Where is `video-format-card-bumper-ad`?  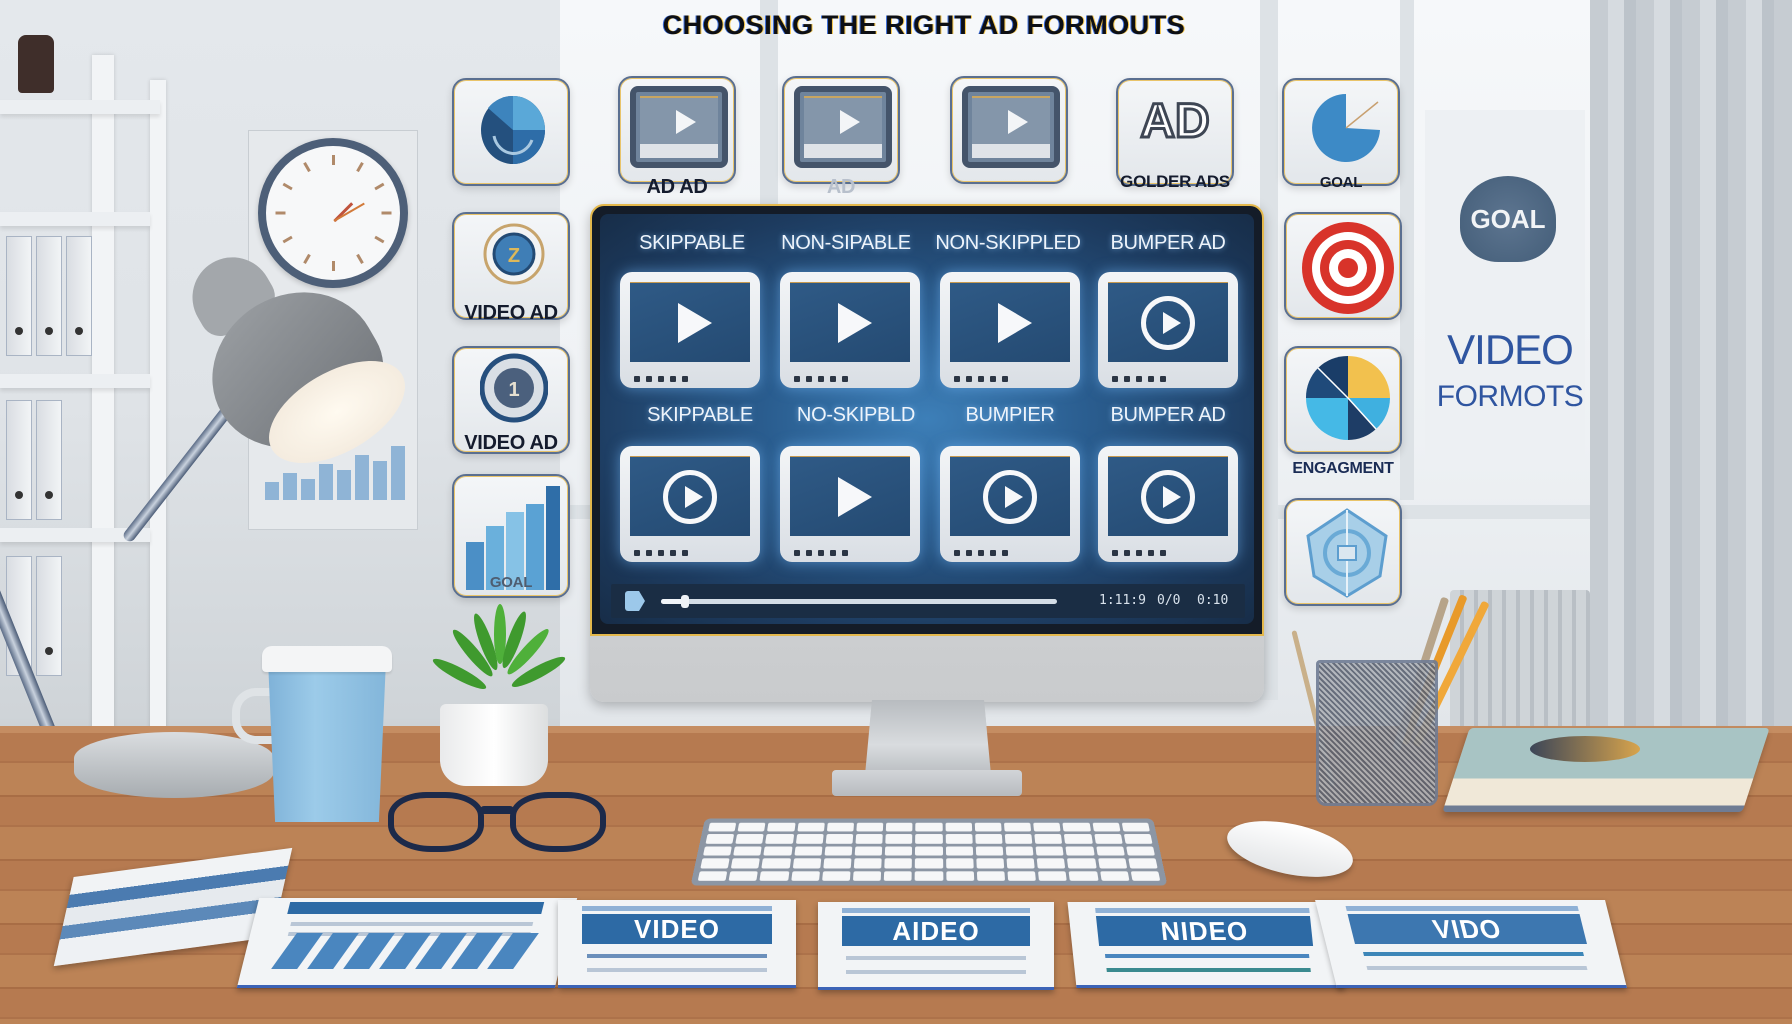 video-format-card-bumper-ad is located at coordinates (1168, 330).